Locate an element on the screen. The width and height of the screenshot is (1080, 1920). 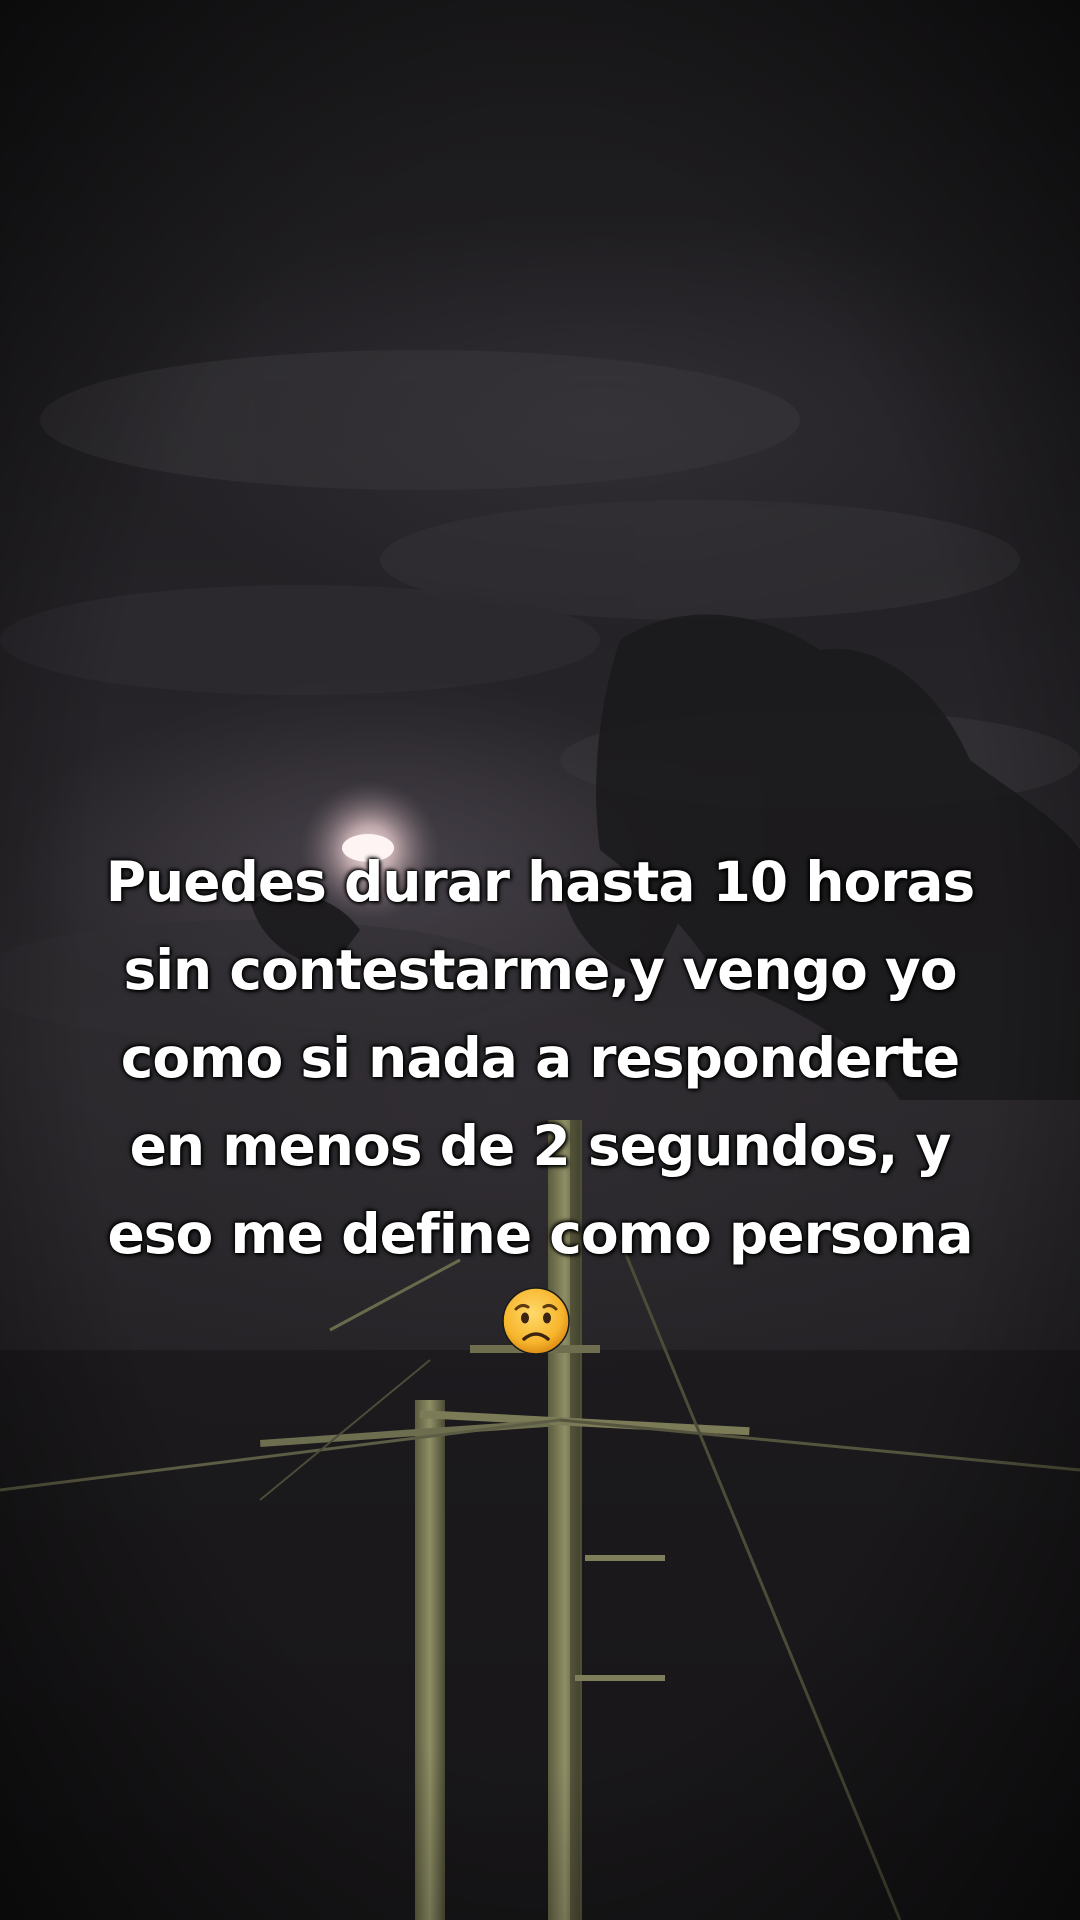
caption-line-1: Puedes durar hasta 10 horas is located at coordinates (540, 882).